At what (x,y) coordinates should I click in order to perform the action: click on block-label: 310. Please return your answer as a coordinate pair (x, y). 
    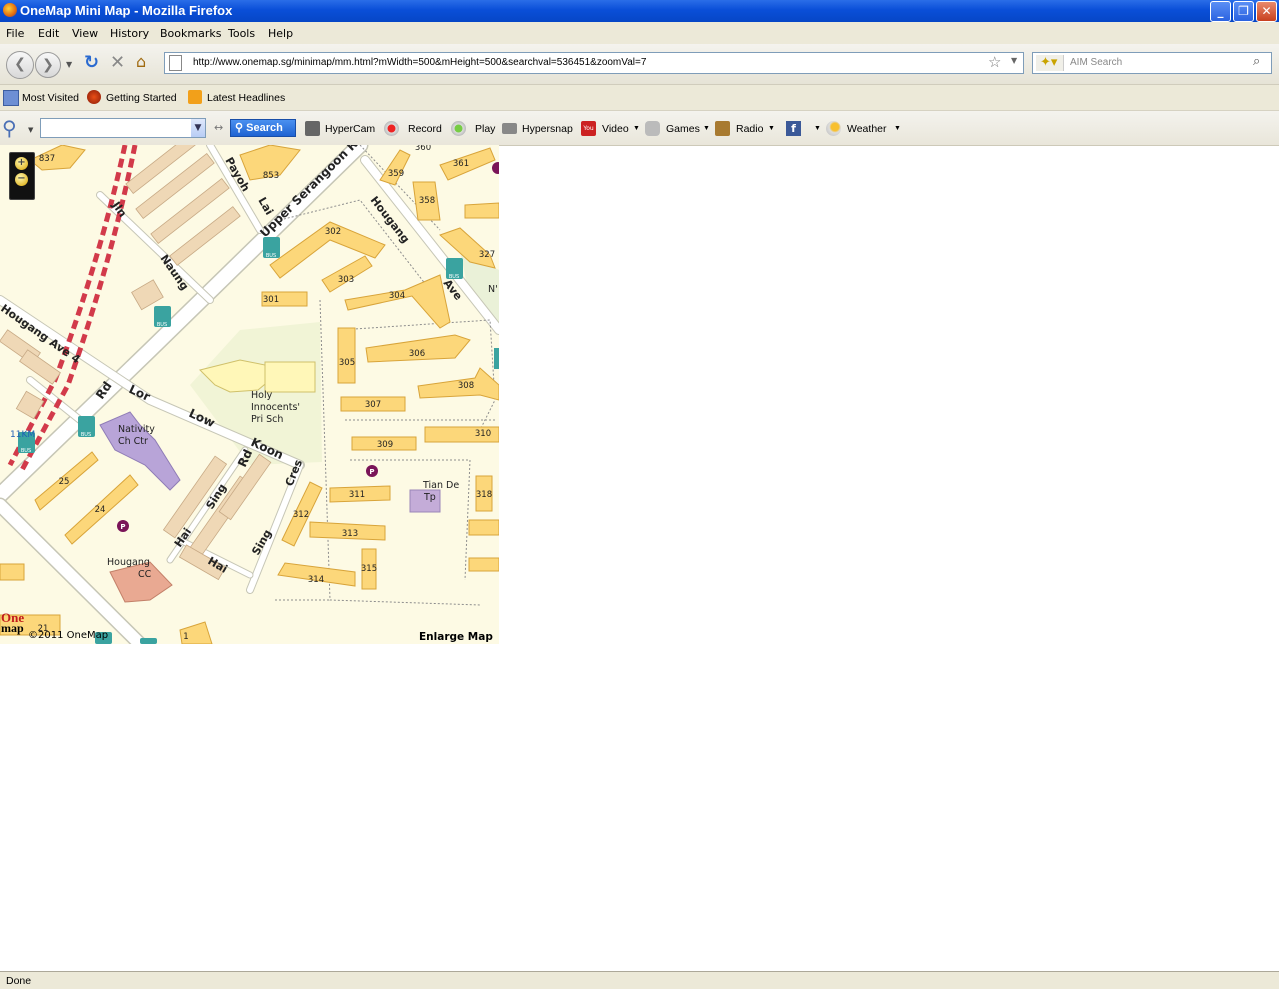
    Looking at the image, I should click on (483, 434).